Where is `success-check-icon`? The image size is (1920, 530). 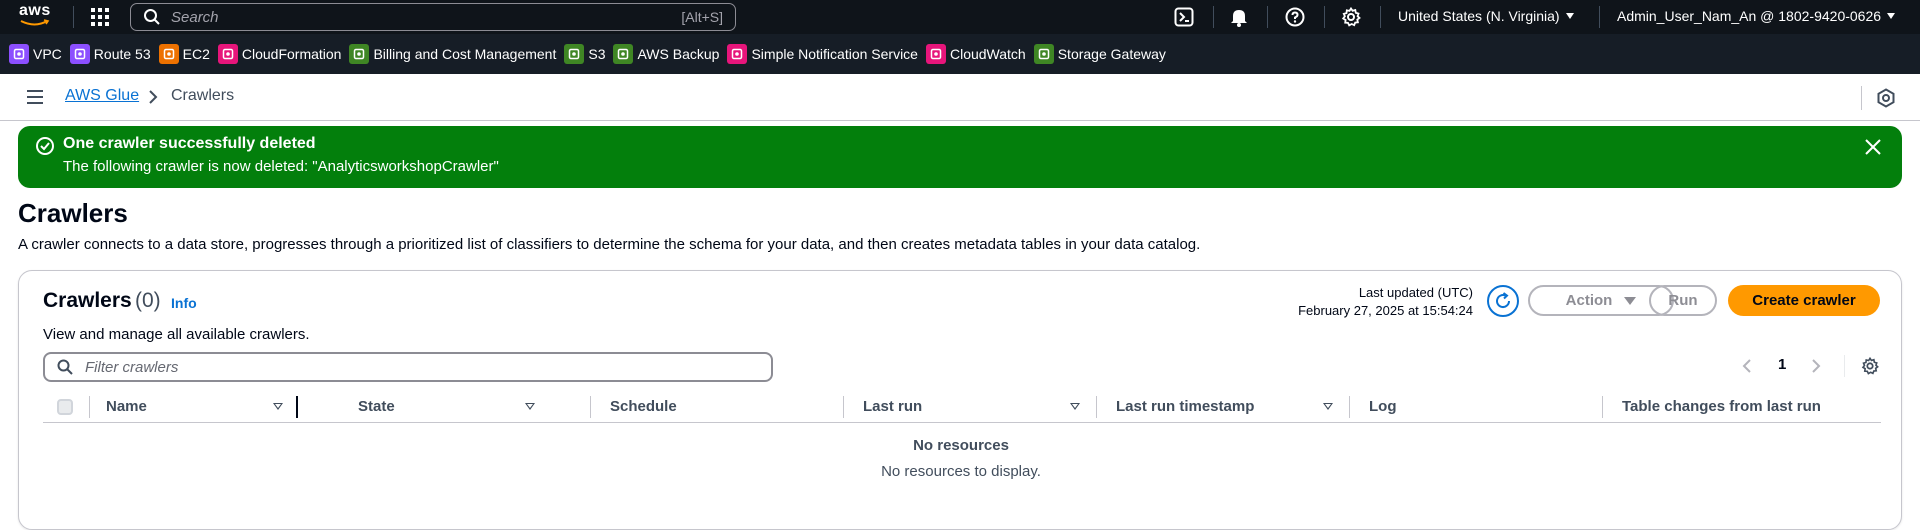 success-check-icon is located at coordinates (45, 146).